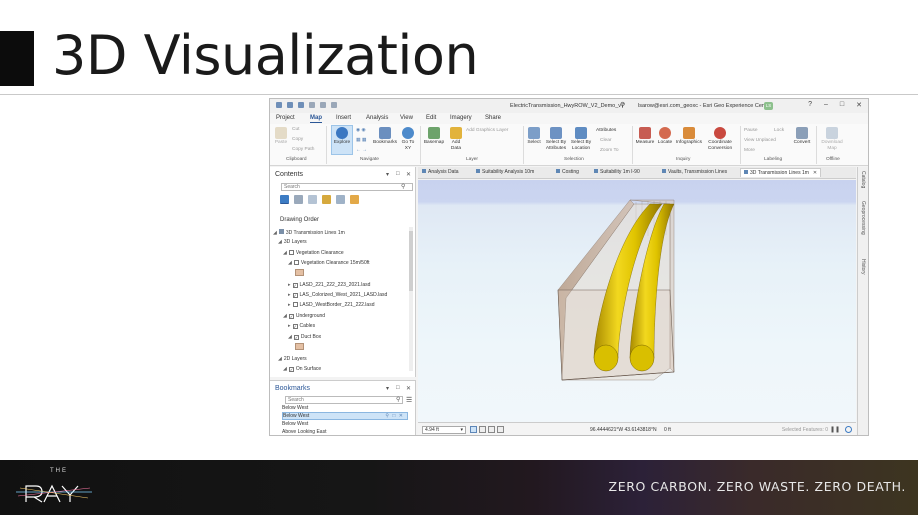 The width and height of the screenshot is (918, 515). What do you see at coordinates (292, 359) in the screenshot?
I see `tree-item-2d-layers: ◢ 2D Layers` at bounding box center [292, 359].